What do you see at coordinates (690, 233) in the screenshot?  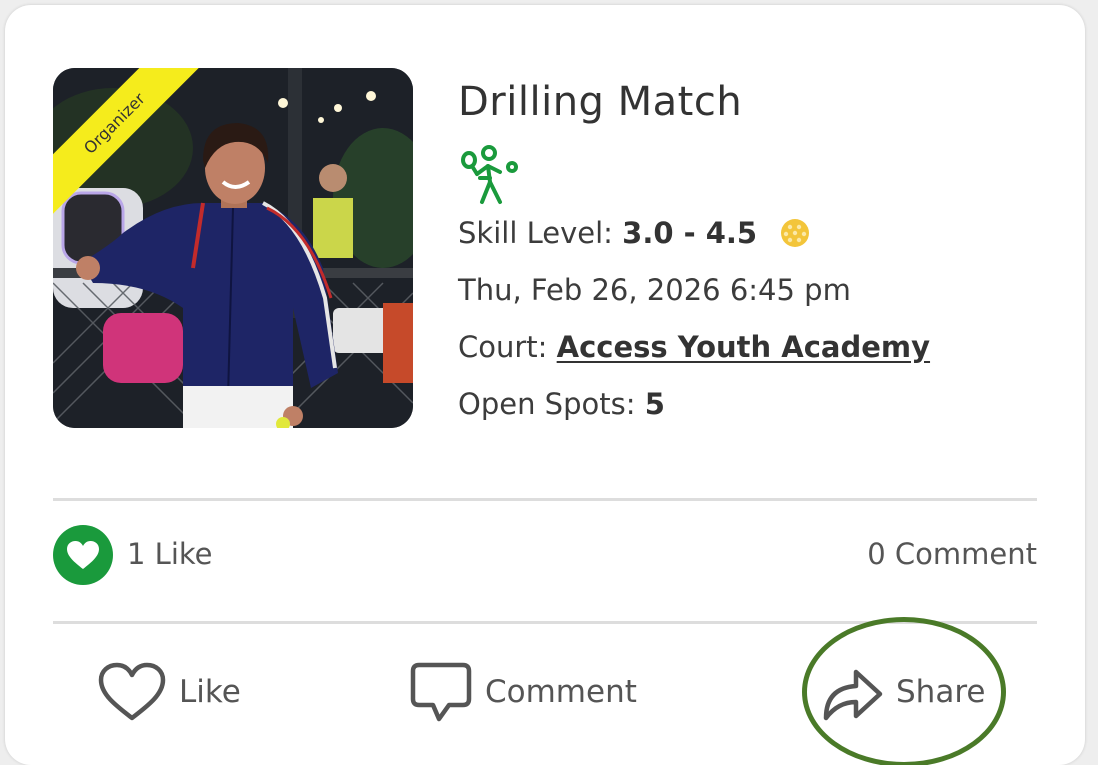 I see `skill-level-value: 3.0 - 4.5` at bounding box center [690, 233].